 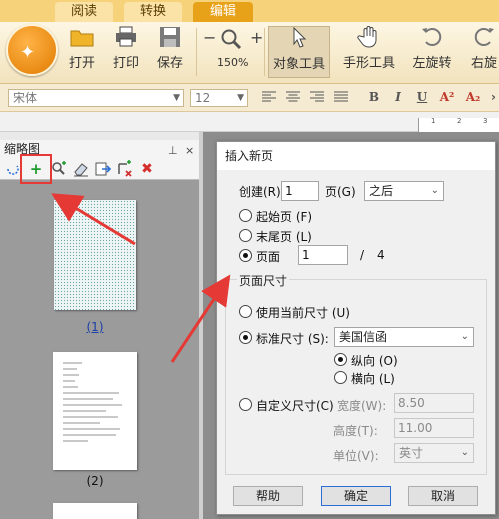 I want to click on width-input: 8.50, so click(x=434, y=403).